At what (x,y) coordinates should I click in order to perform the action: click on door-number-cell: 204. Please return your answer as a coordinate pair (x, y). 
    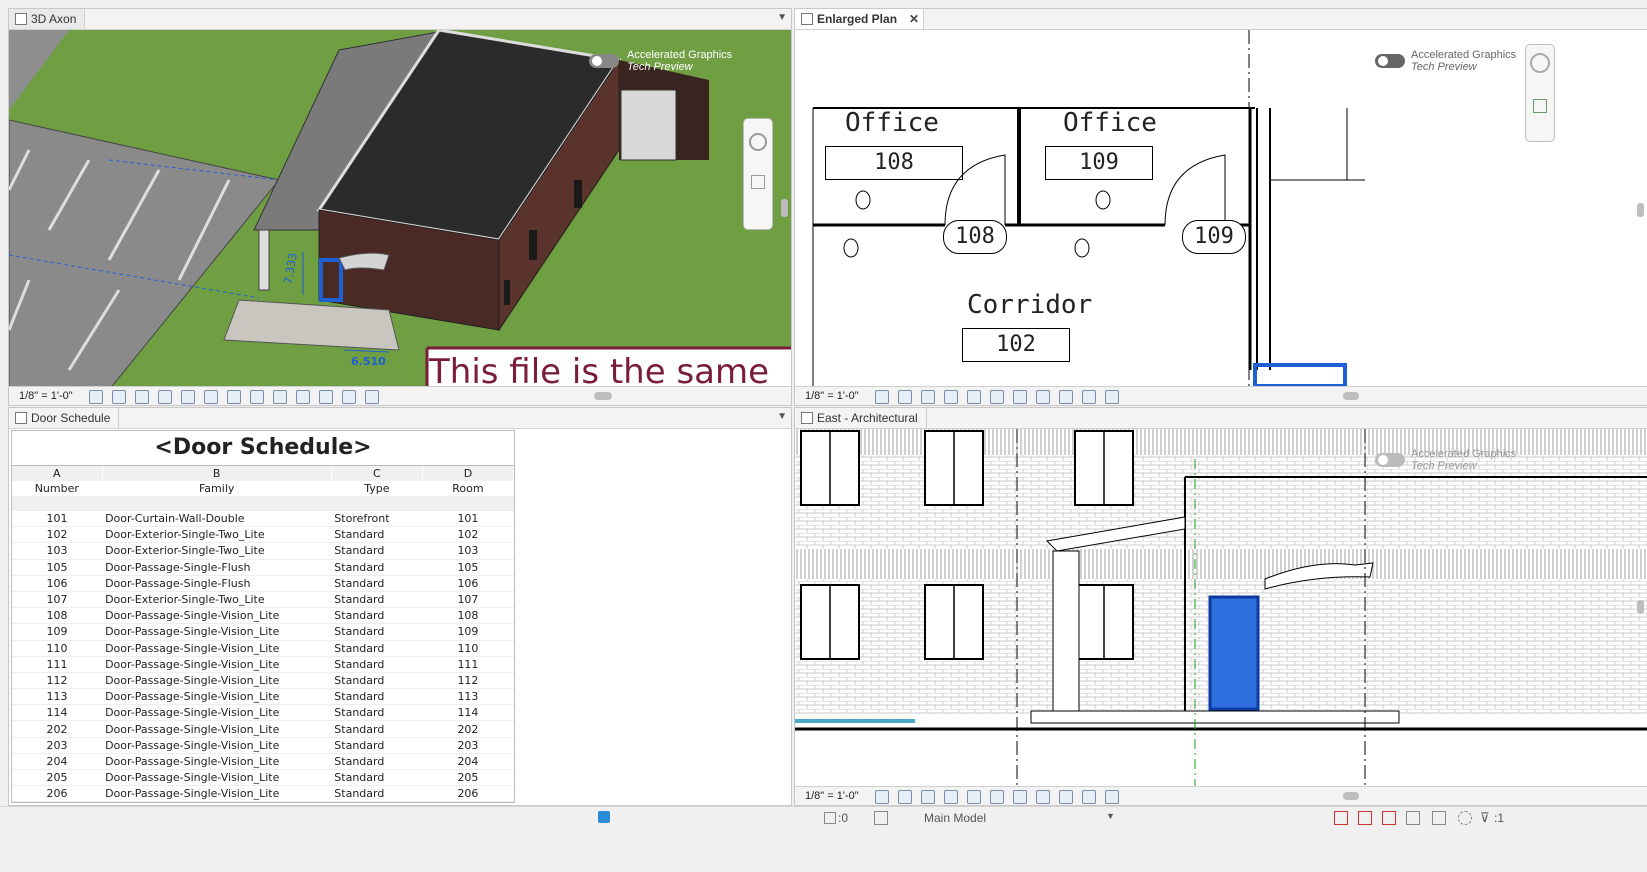
    Looking at the image, I should click on (57, 762).